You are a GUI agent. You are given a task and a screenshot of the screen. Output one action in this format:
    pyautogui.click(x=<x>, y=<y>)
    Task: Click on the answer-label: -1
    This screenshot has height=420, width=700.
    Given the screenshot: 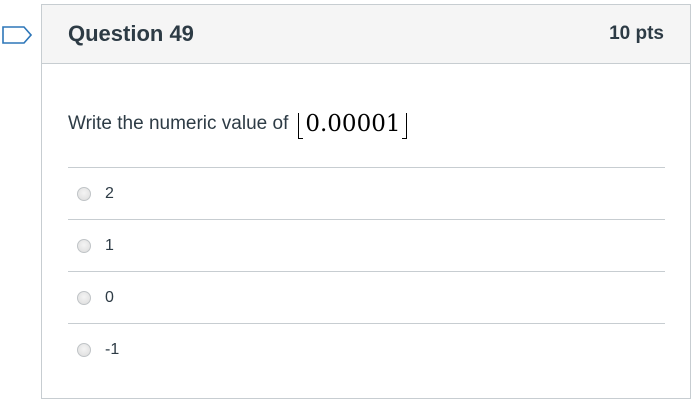 What is the action you would take?
    pyautogui.click(x=112, y=349)
    